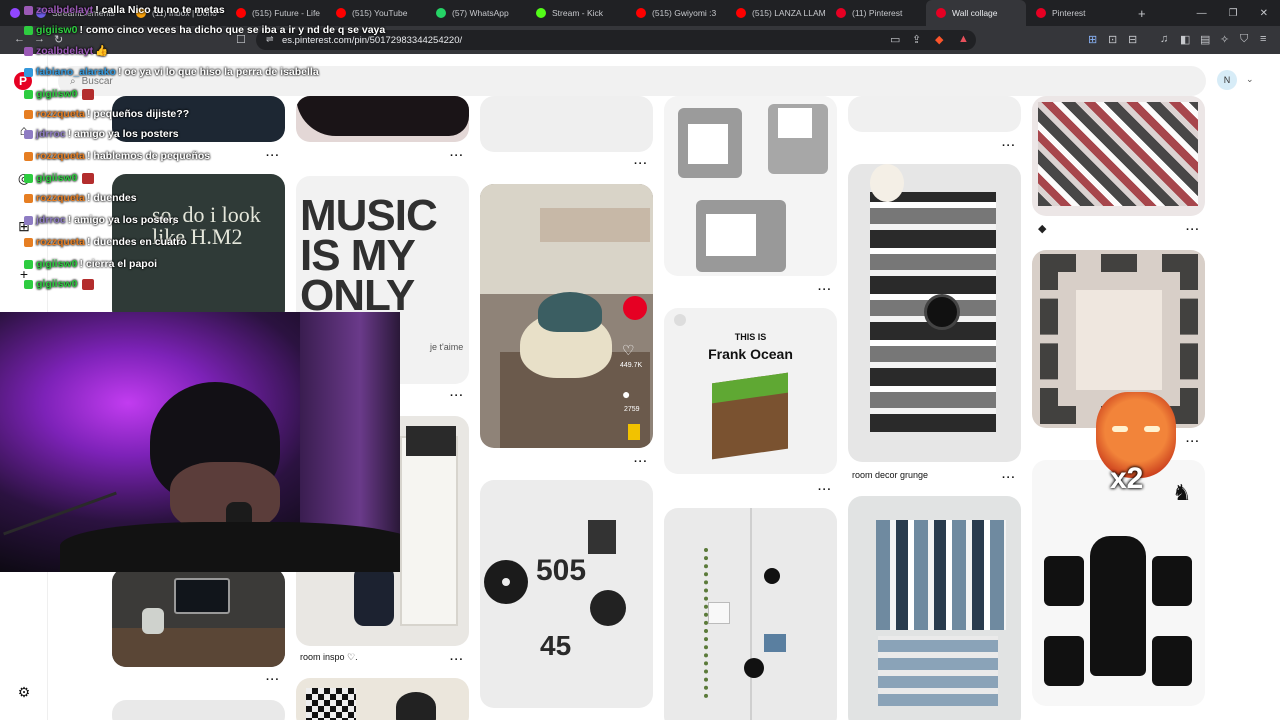 The height and width of the screenshot is (720, 1280). What do you see at coordinates (198, 249) in the screenshot?
I see `pin-card: so, do i look like H.M2` at bounding box center [198, 249].